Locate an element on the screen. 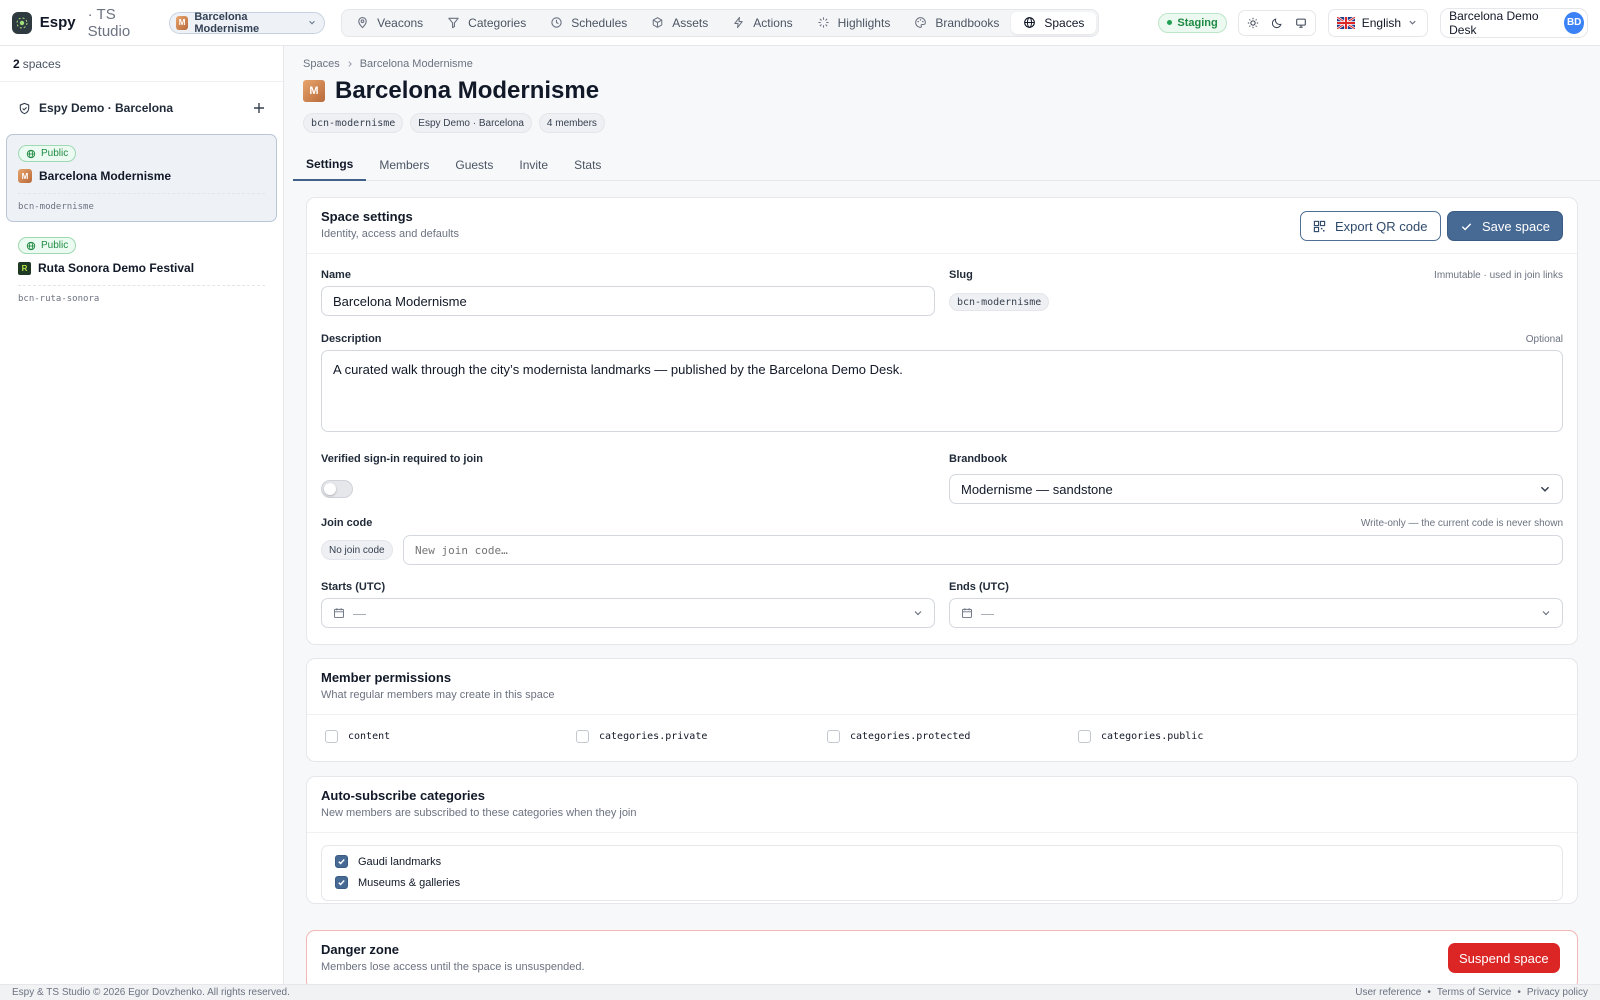  monitor-icon is located at coordinates (1300, 23).